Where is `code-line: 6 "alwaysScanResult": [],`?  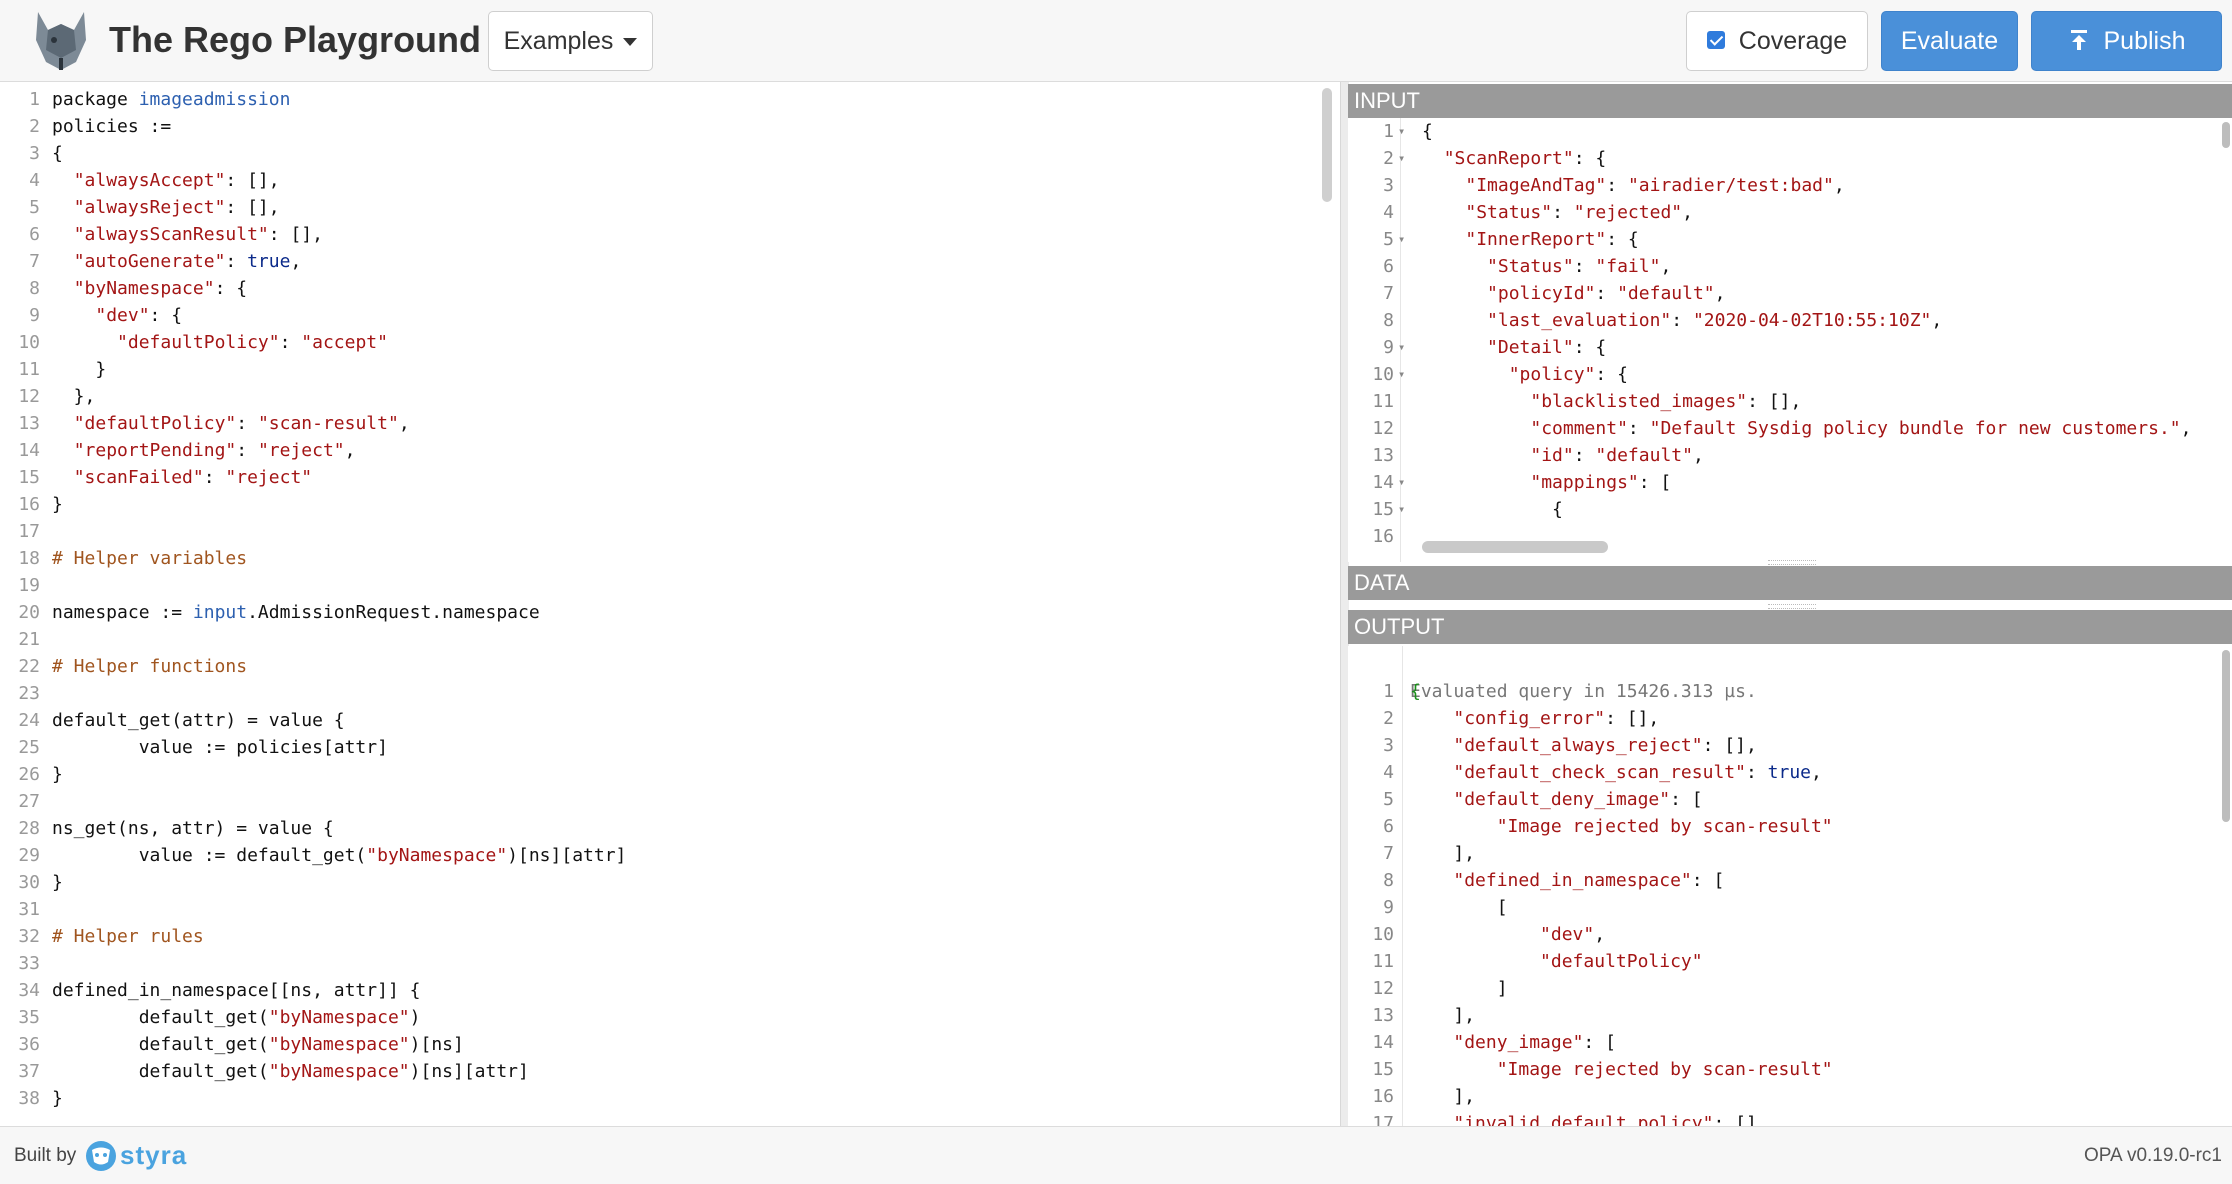 code-line: 6 "alwaysScanResult": [], is located at coordinates (658, 234).